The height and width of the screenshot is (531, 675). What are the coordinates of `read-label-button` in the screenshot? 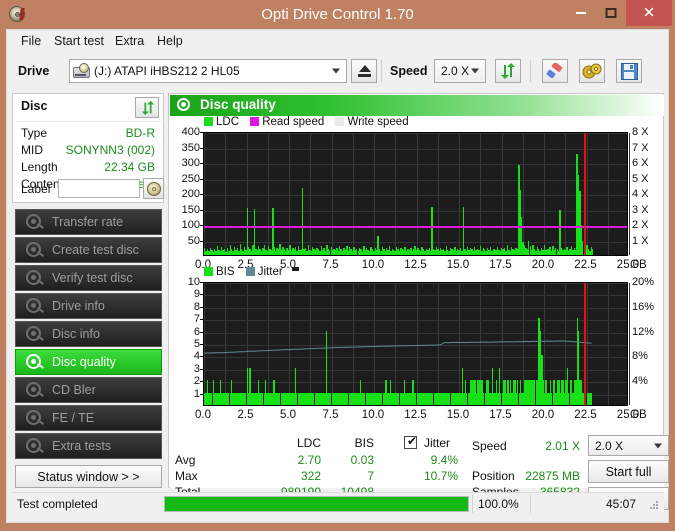 It's located at (153, 188).